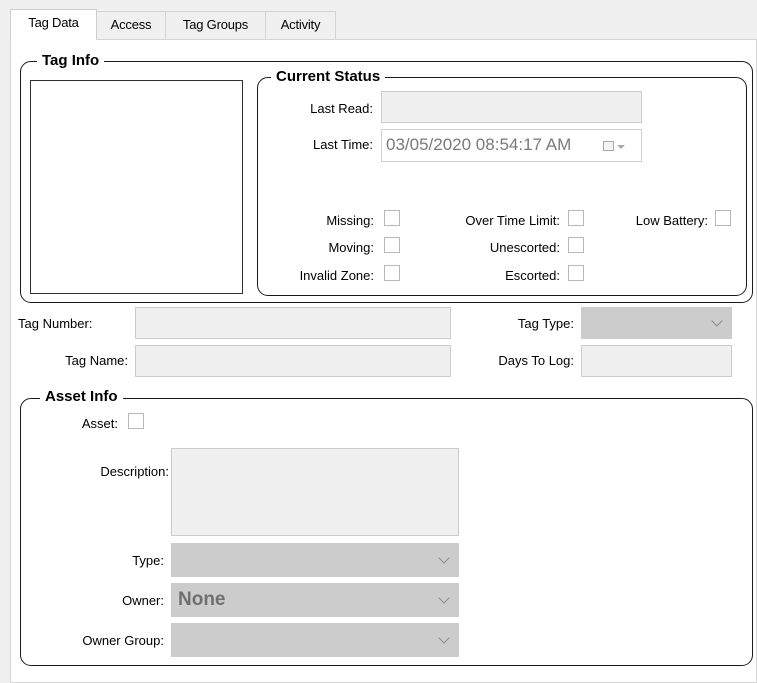 This screenshot has height=683, width=757. Describe the element at coordinates (202, 599) in the screenshot. I see `owner-value: None` at that location.